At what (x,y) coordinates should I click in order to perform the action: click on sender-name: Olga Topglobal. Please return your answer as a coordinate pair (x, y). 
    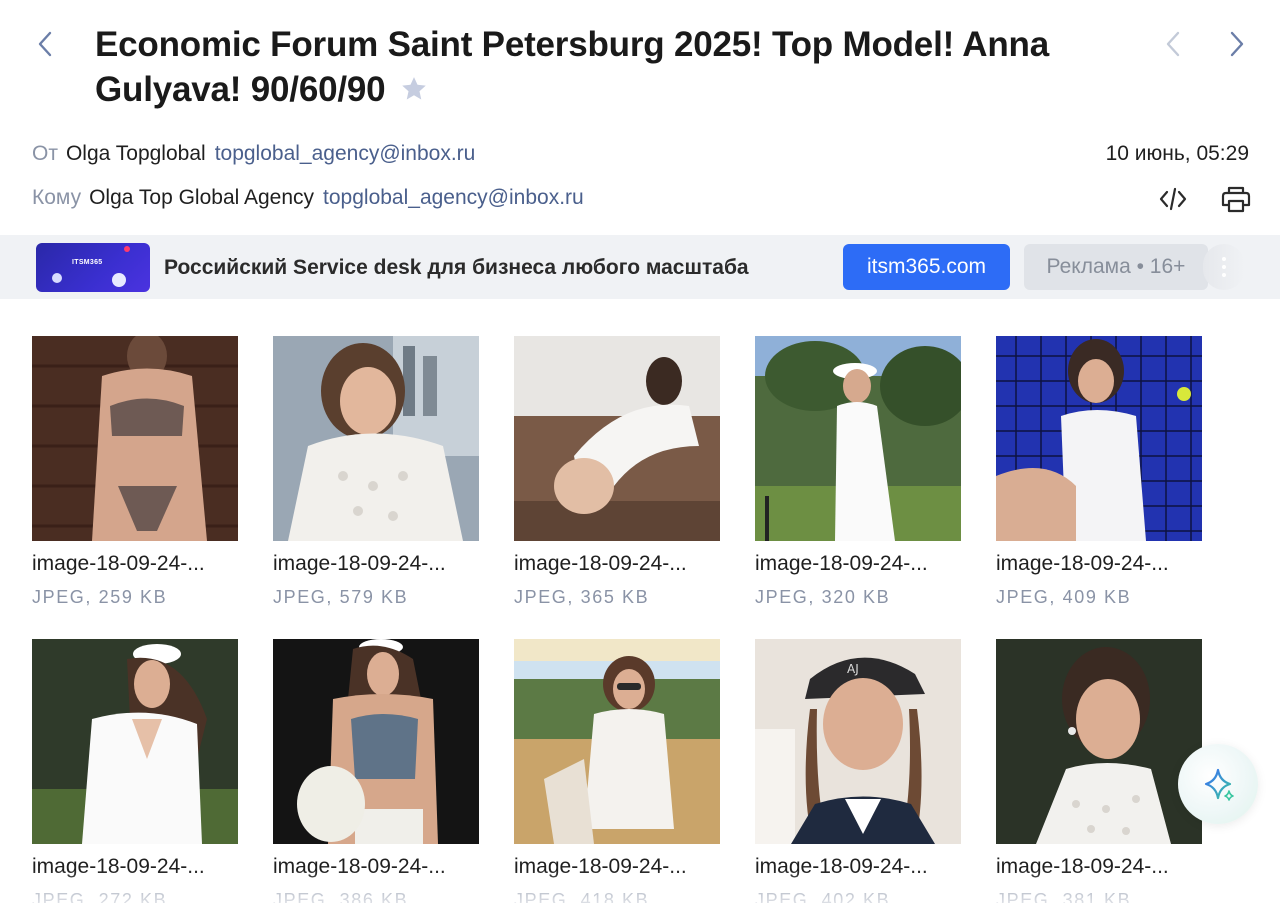
    Looking at the image, I should click on (136, 153).